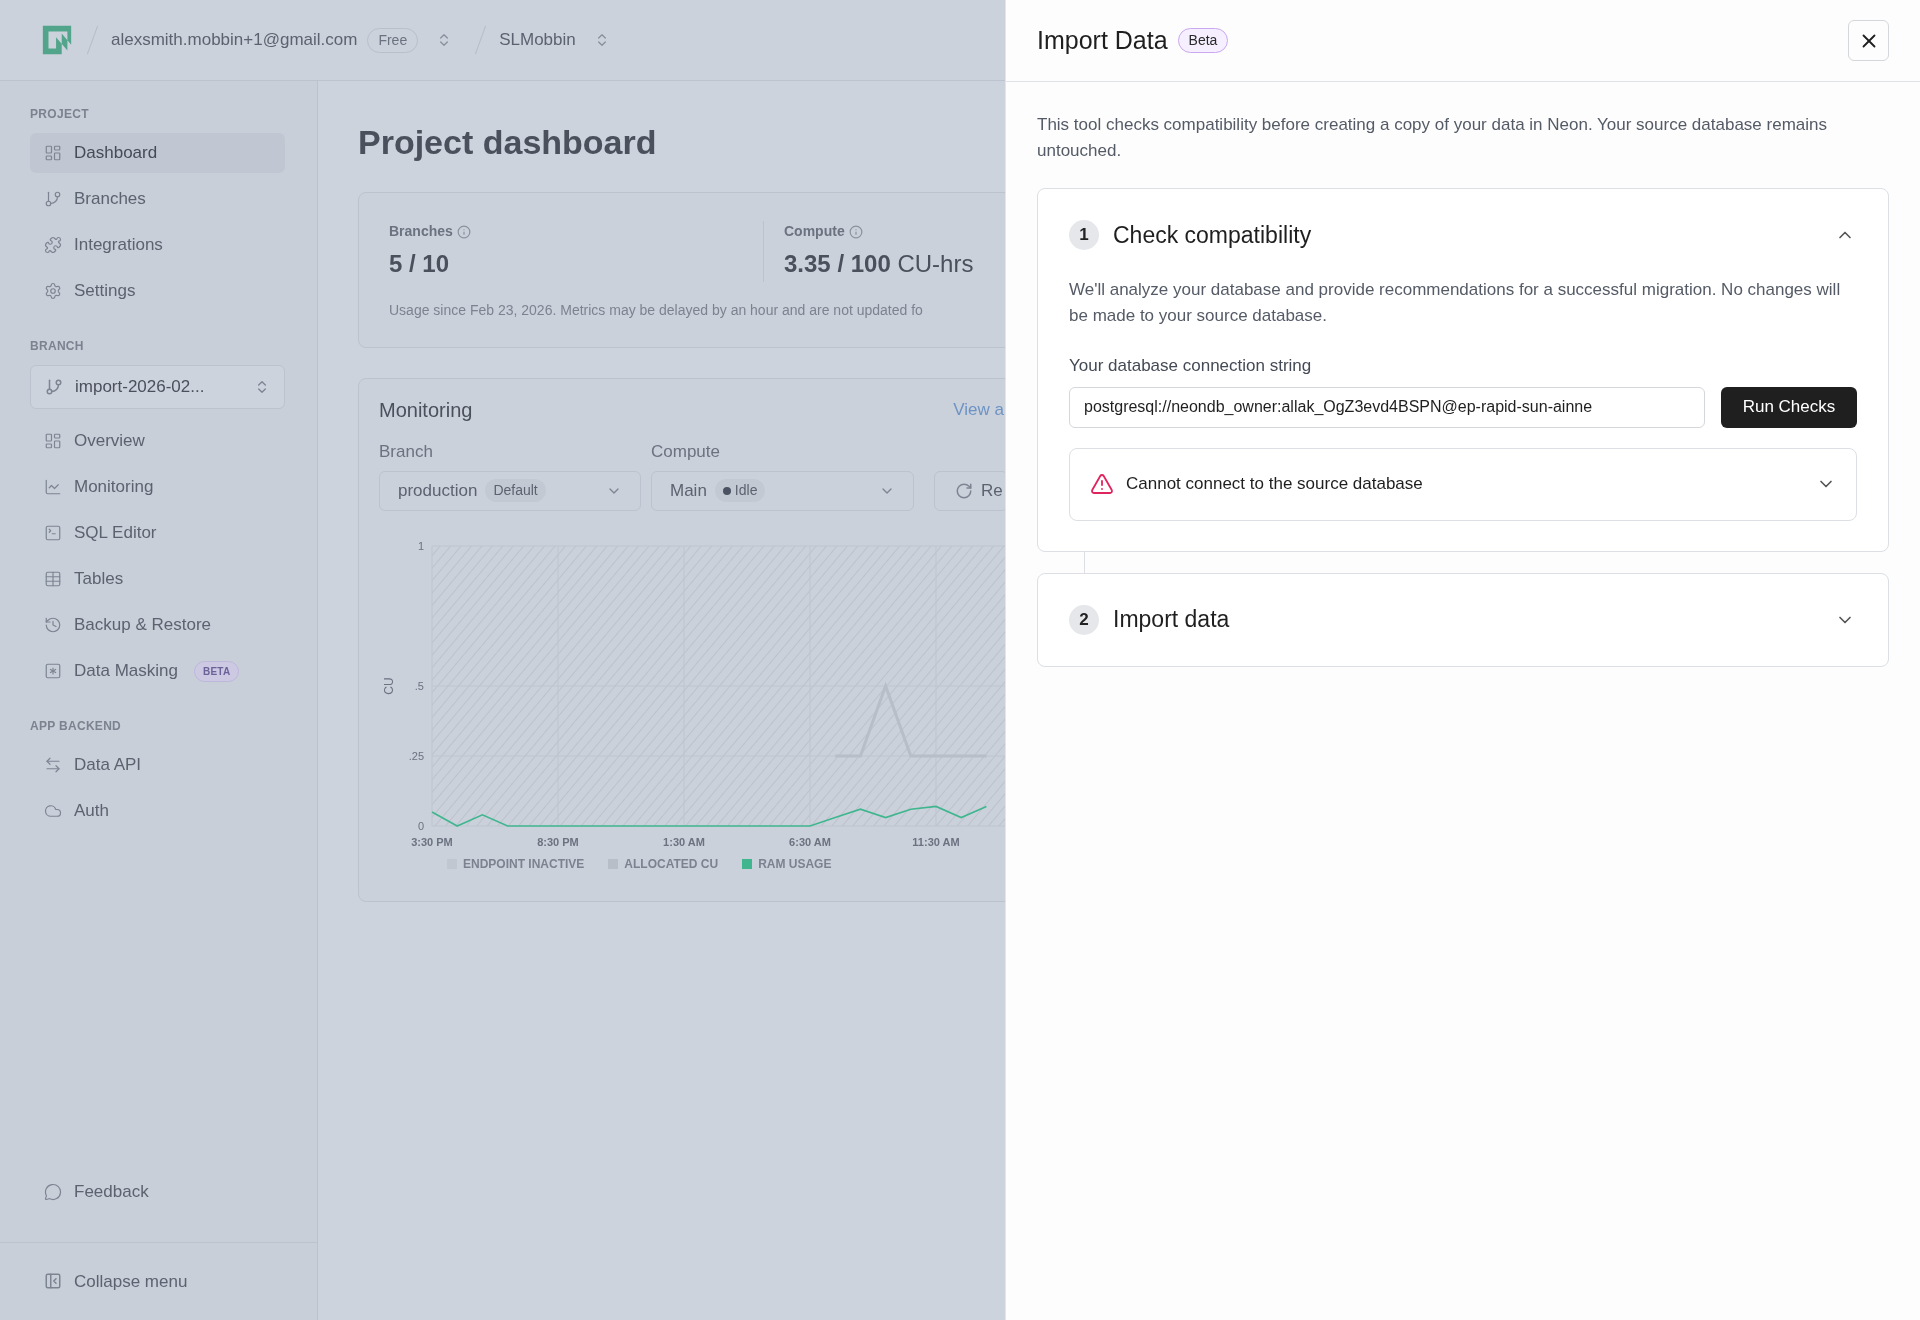 This screenshot has height=1320, width=1920. Describe the element at coordinates (53, 245) in the screenshot. I see `puzzle-icon` at that location.